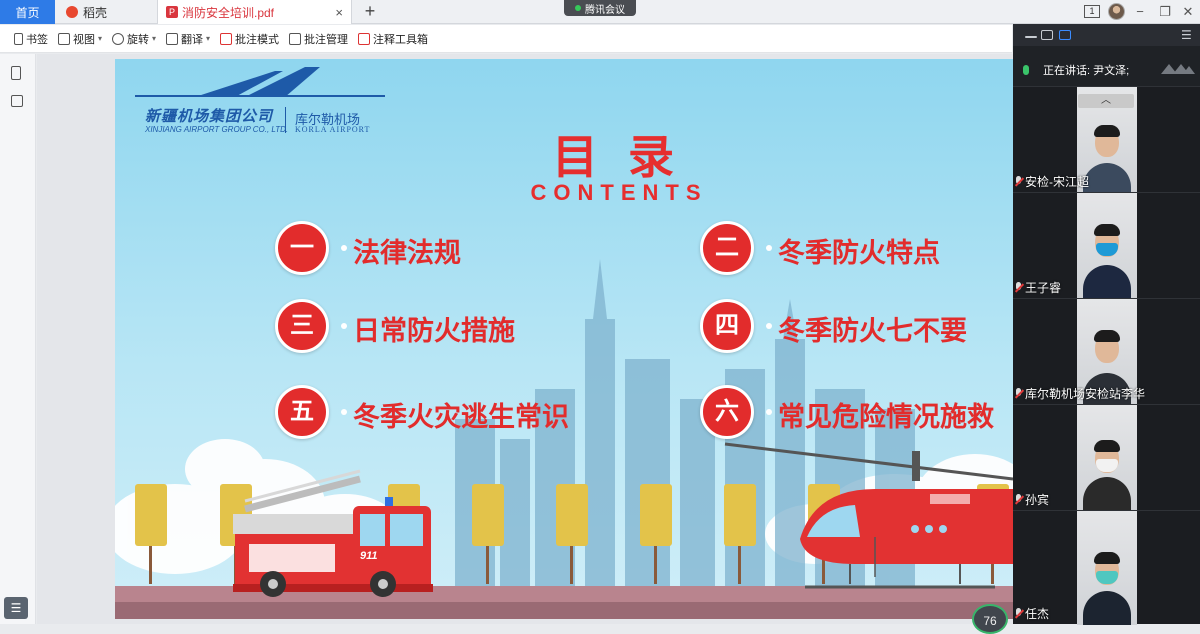 The height and width of the screenshot is (634, 1200). I want to click on participant-name: 孙宾, so click(1037, 500).